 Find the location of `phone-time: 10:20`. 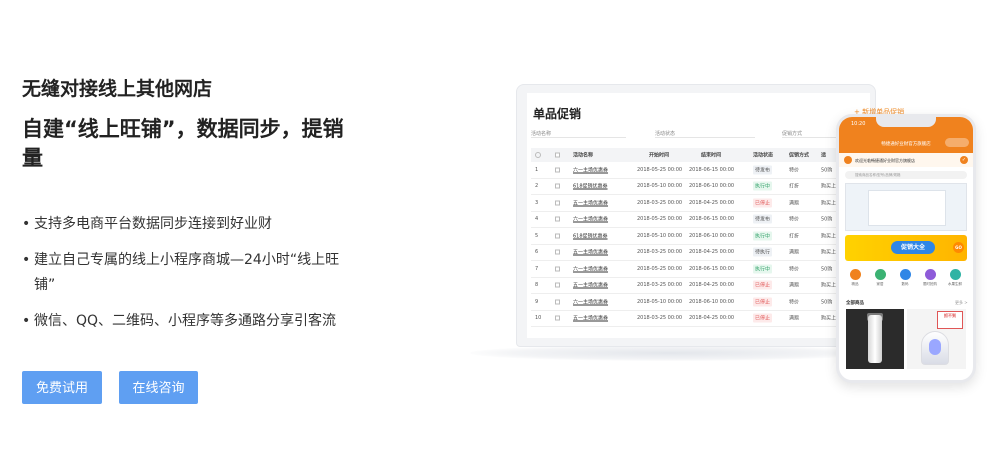

phone-time: 10:20 is located at coordinates (858, 124).